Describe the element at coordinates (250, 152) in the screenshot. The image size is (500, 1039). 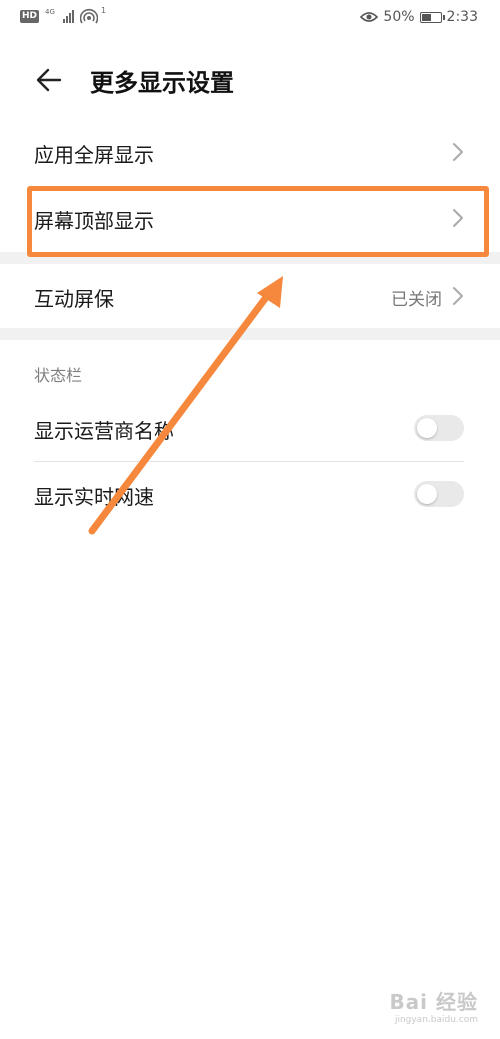
I see `setting-fullscreen-apps: 应用全屏显示` at that location.